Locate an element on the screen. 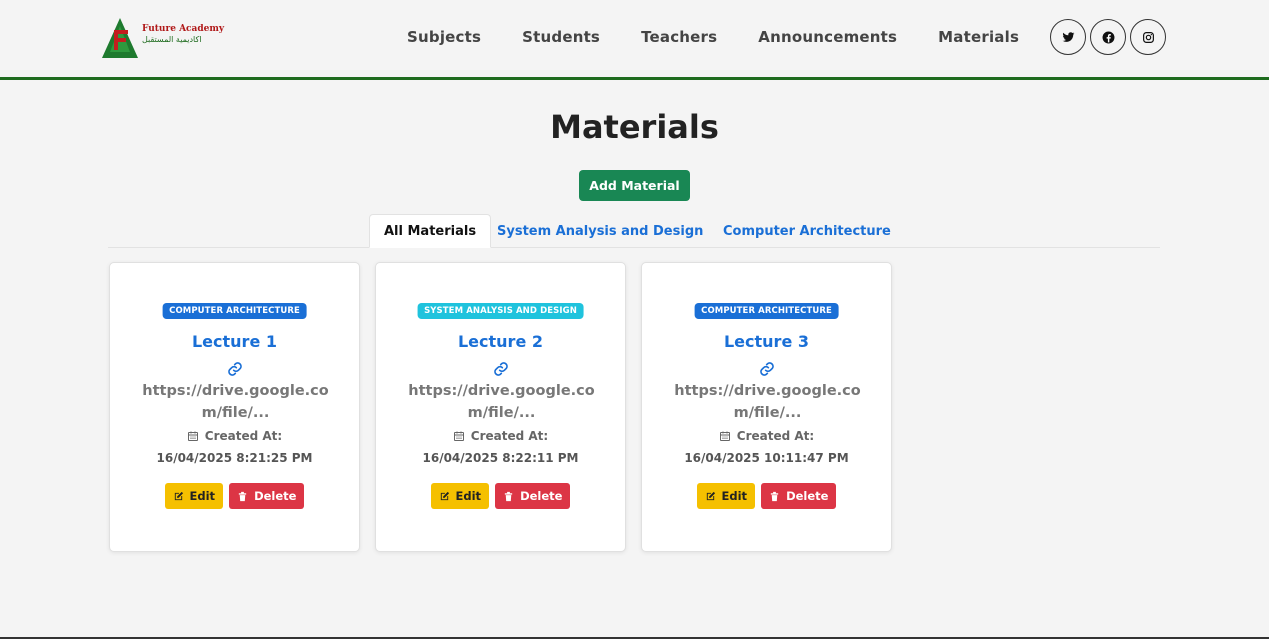  facebook-icon is located at coordinates (1108, 37).